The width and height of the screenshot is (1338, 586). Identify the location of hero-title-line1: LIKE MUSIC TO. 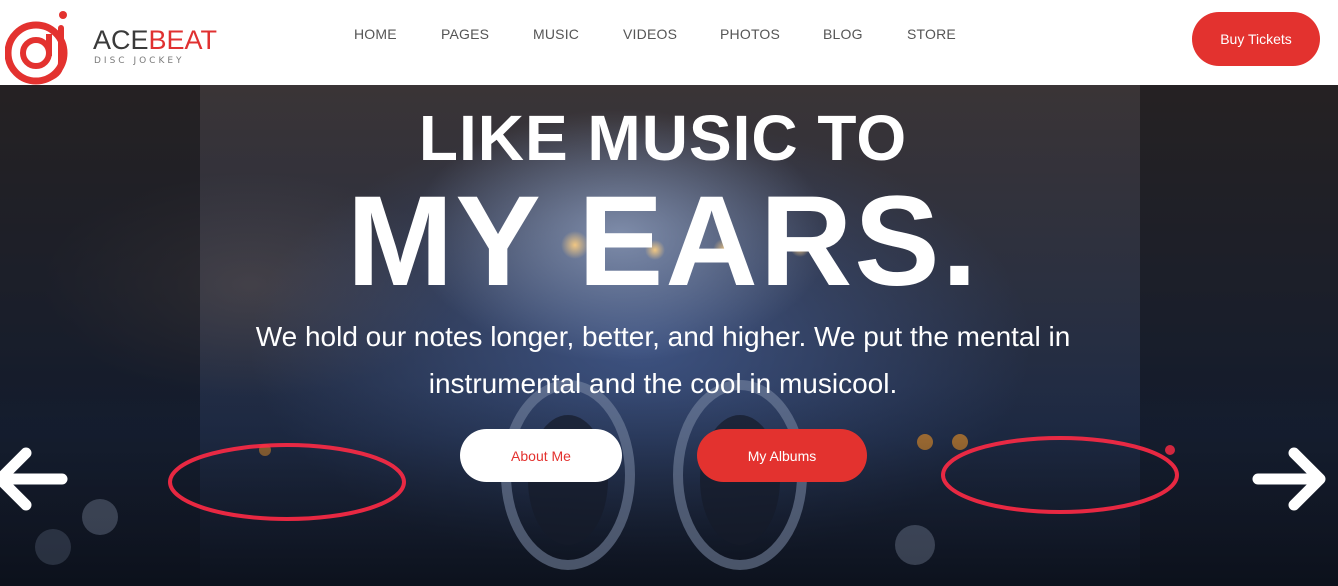
(663, 138).